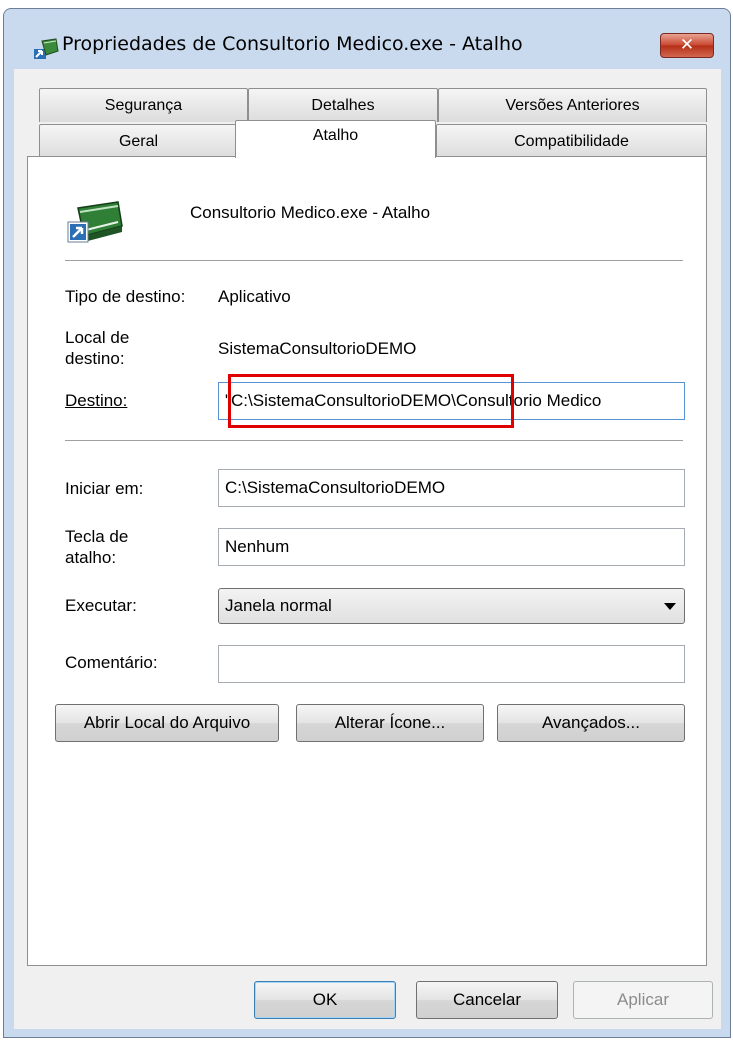 The width and height of the screenshot is (733, 1041). I want to click on target-location-label-line2: destino:, so click(95, 358).